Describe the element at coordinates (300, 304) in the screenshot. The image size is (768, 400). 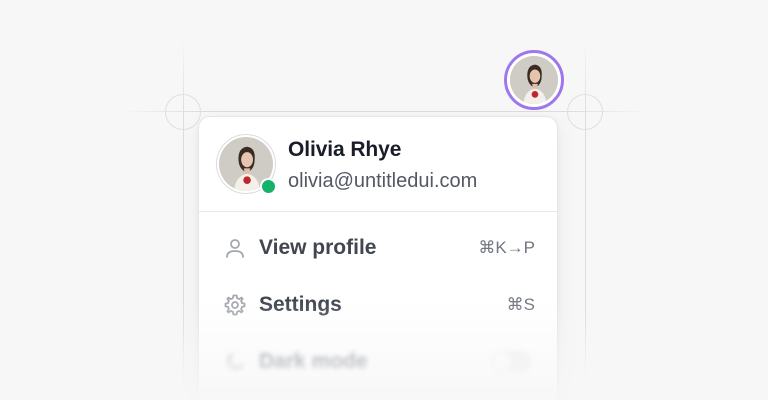
I see `menu-item-label: Settings` at that location.